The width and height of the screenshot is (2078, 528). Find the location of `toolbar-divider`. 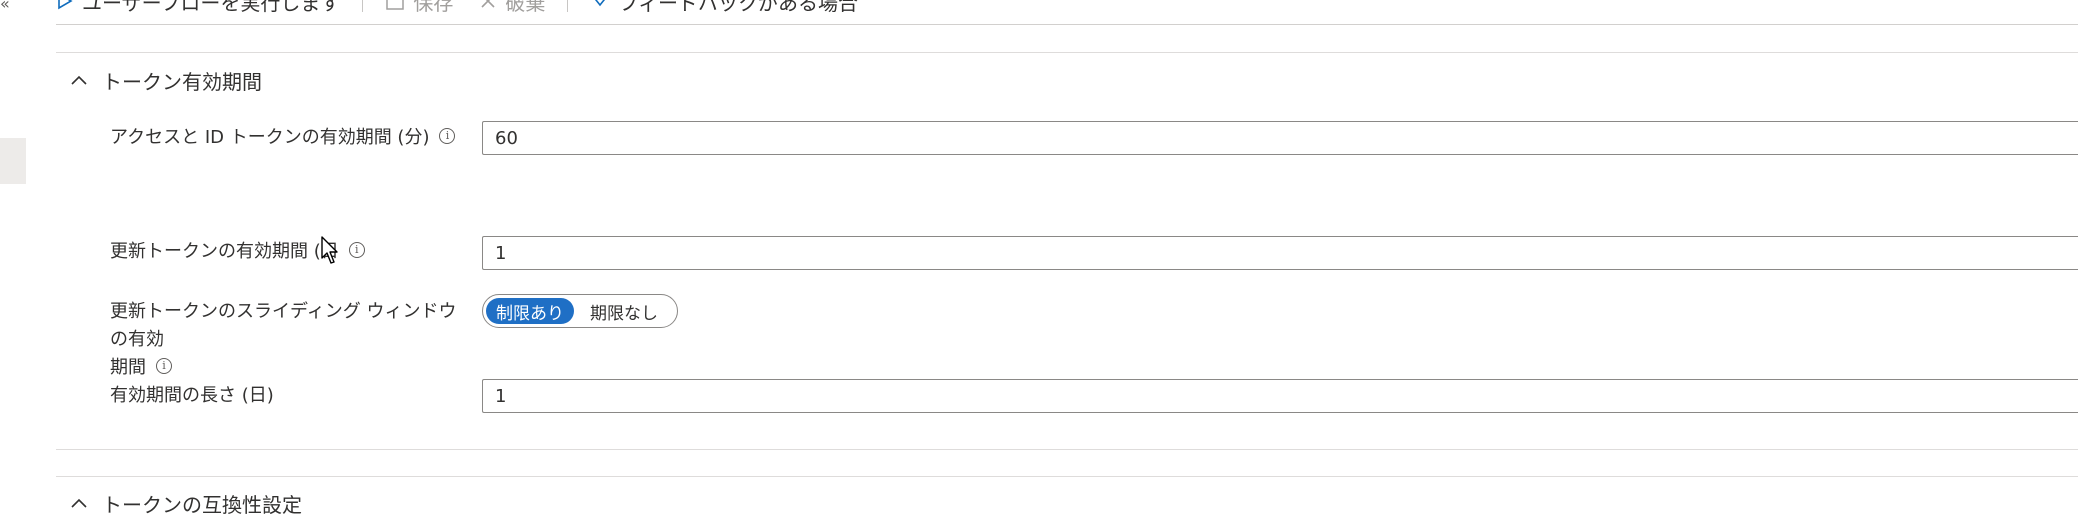

toolbar-divider is located at coordinates (1067, 24).